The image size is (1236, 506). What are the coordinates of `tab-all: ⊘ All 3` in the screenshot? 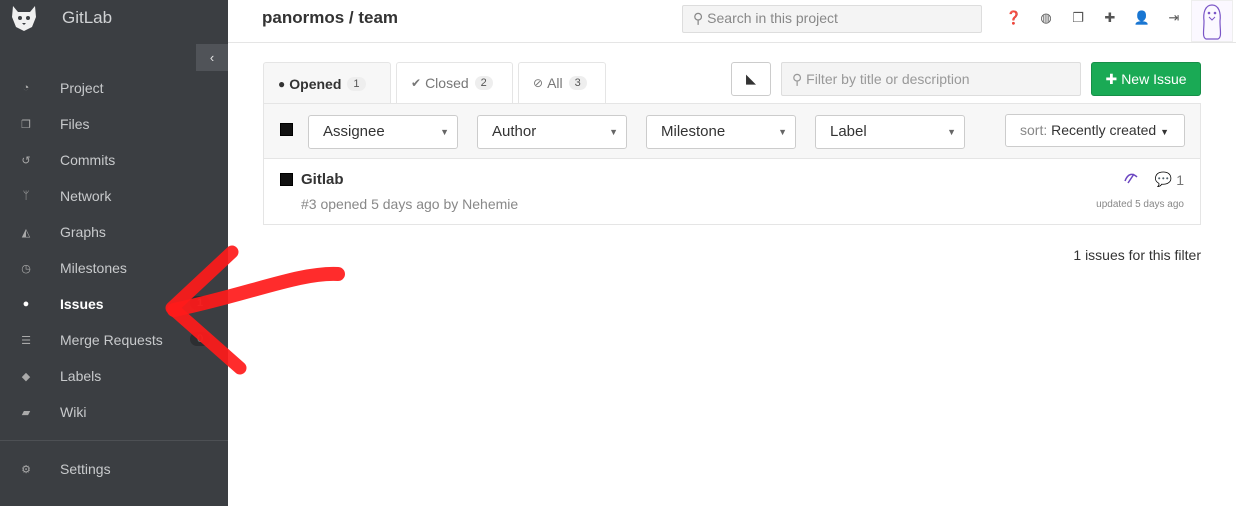 It's located at (562, 82).